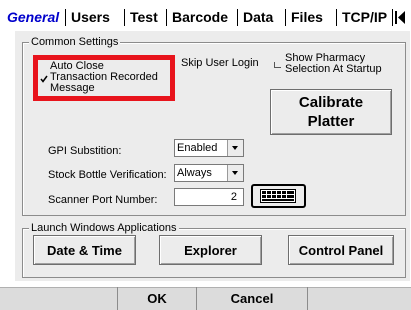 This screenshot has width=411, height=310. What do you see at coordinates (72, 88) in the screenshot?
I see `auto-close-label-line3: Message` at bounding box center [72, 88].